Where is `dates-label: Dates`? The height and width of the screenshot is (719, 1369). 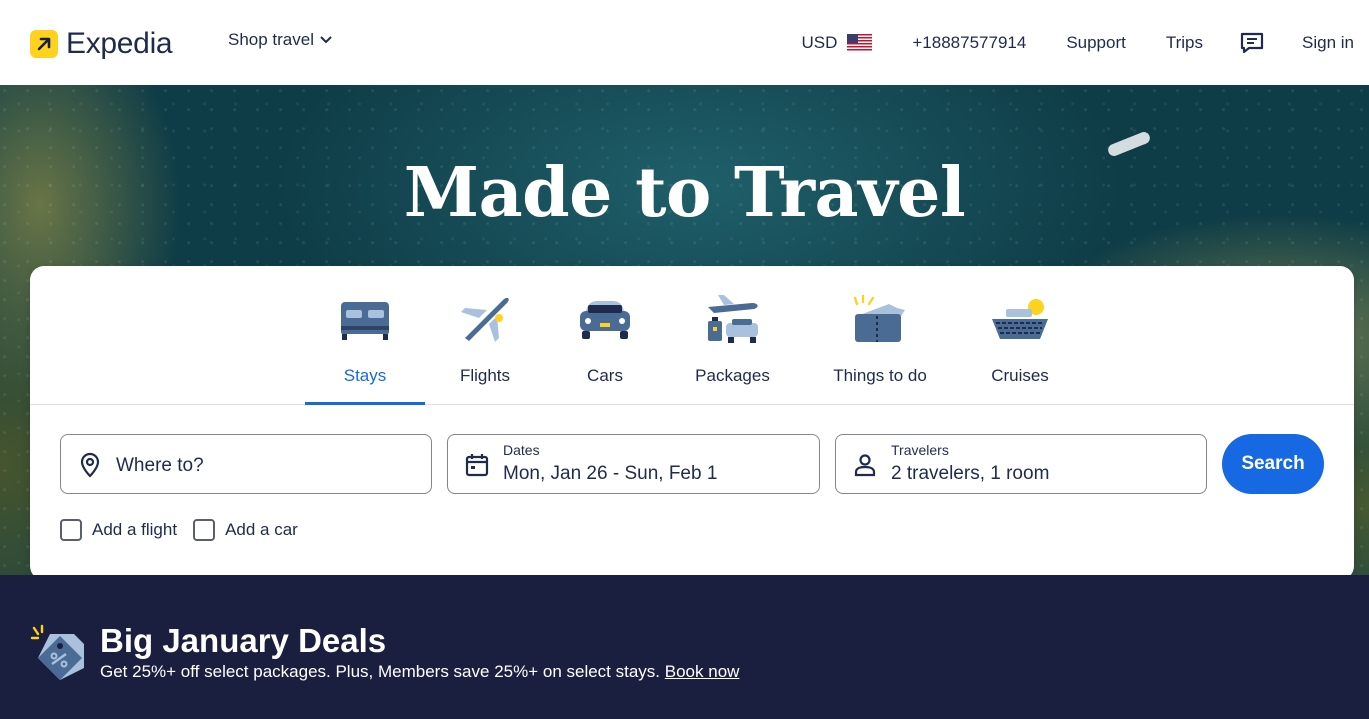
dates-label: Dates is located at coordinates (521, 450).